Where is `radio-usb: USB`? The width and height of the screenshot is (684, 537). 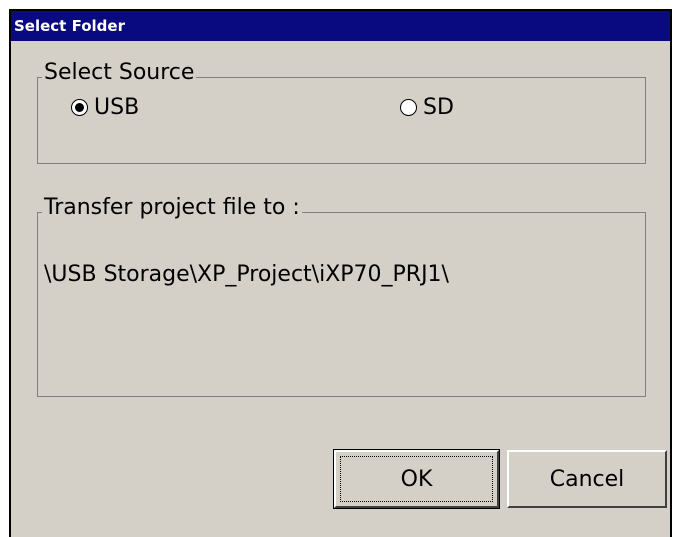
radio-usb: USB is located at coordinates (105, 107).